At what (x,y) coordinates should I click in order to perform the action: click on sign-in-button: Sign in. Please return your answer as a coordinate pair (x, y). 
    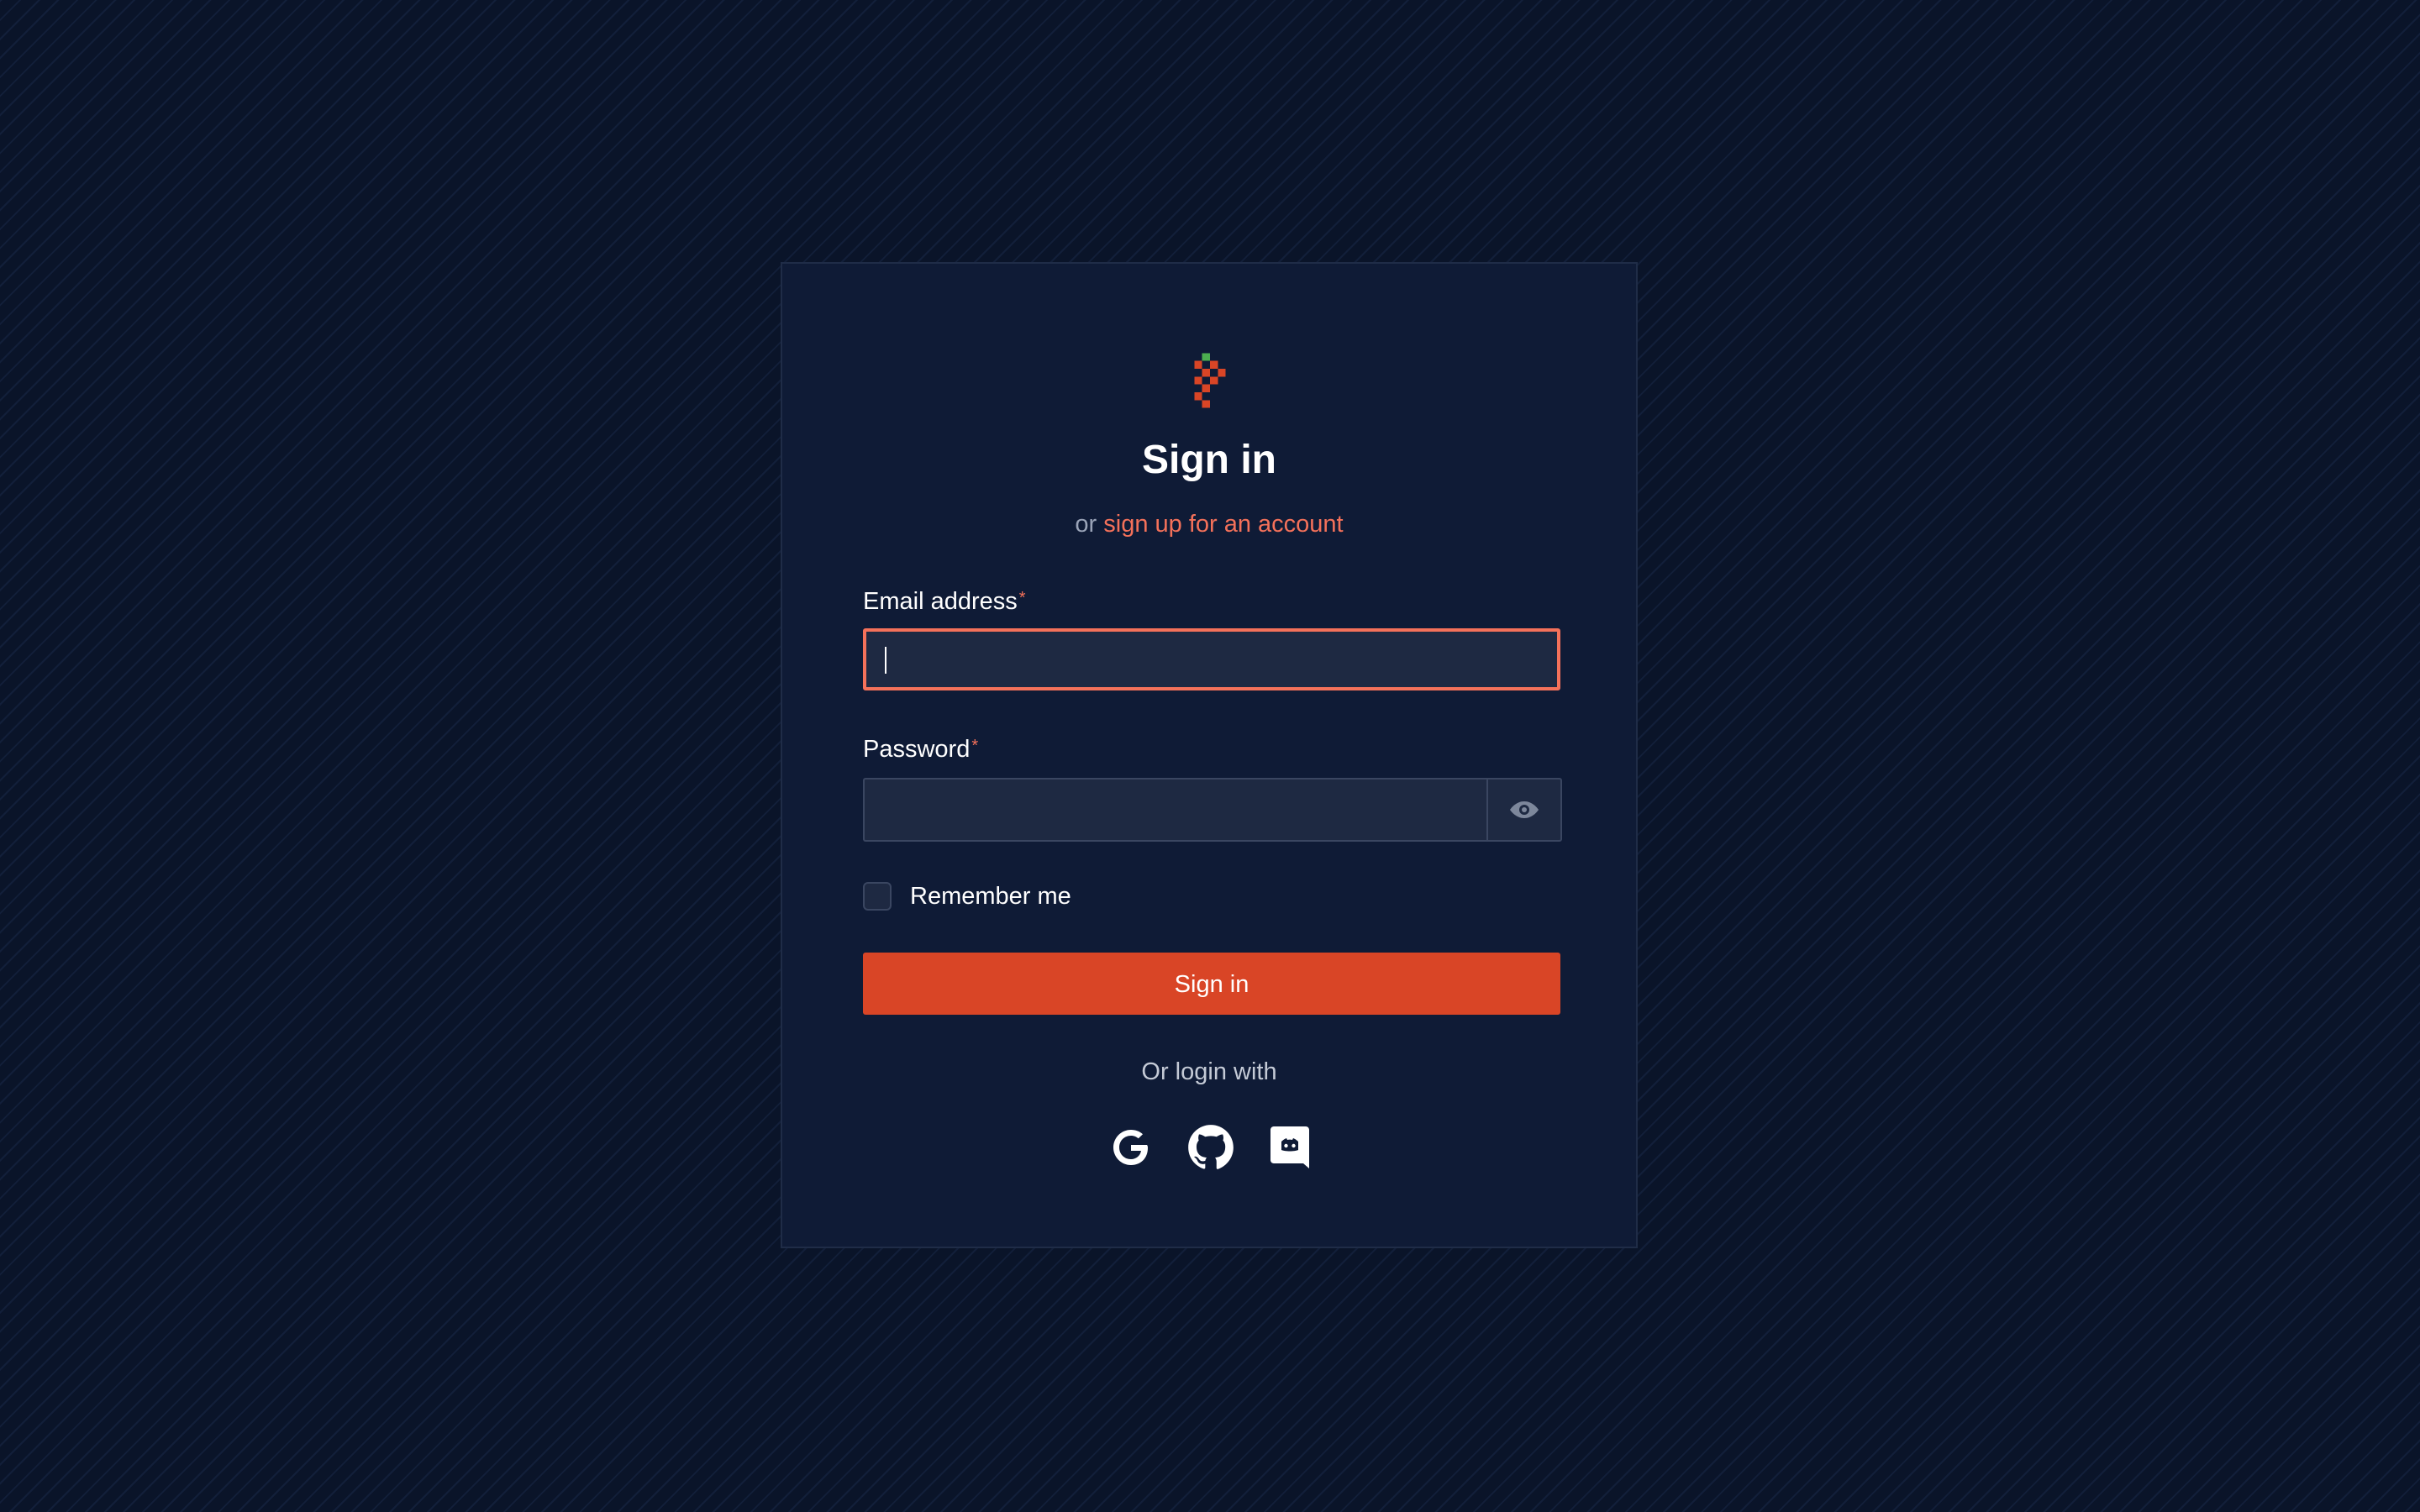
    Looking at the image, I should click on (1211, 984).